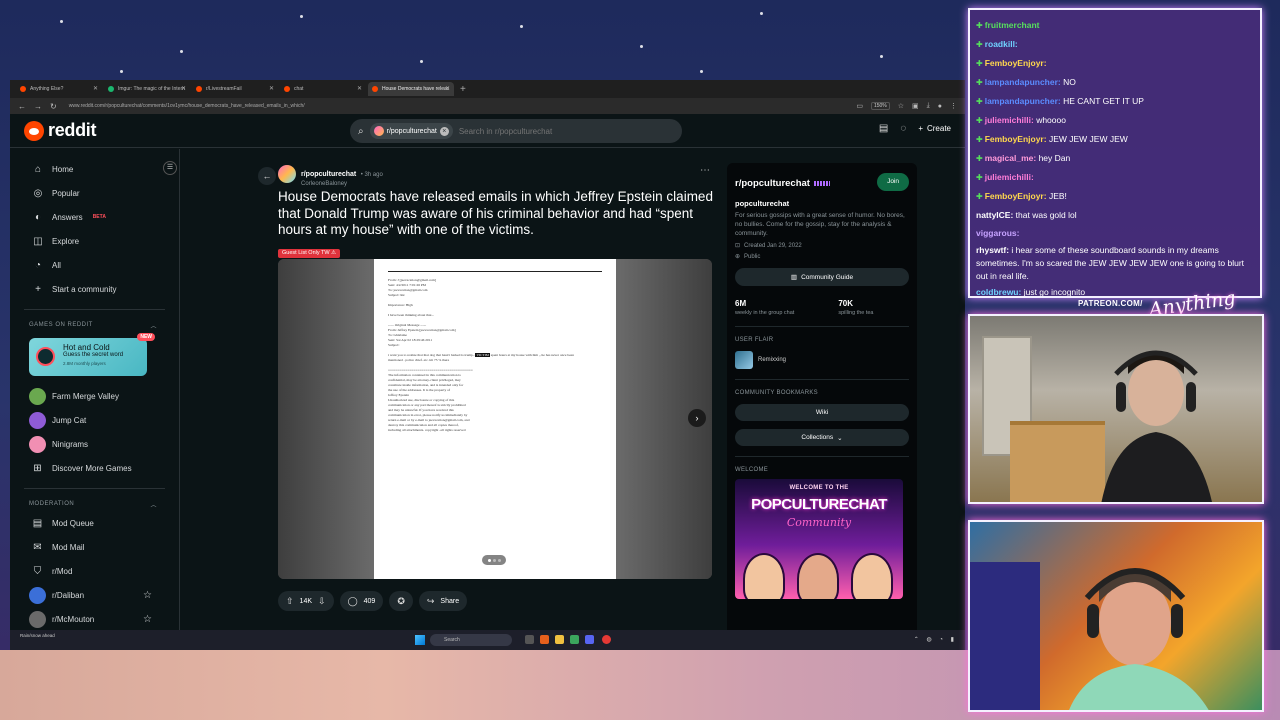 The width and height of the screenshot is (1280, 720). What do you see at coordinates (401, 601) in the screenshot?
I see `award-button: ✪` at bounding box center [401, 601].